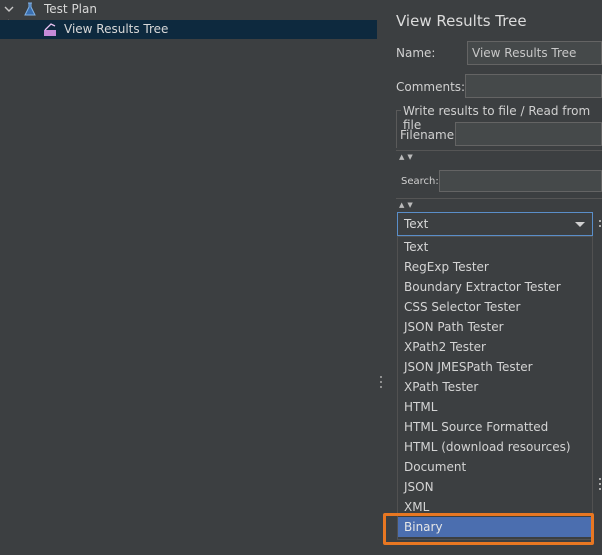 This screenshot has height=555, width=602. Describe the element at coordinates (495, 467) in the screenshot. I see `renderer-option: Document` at that location.